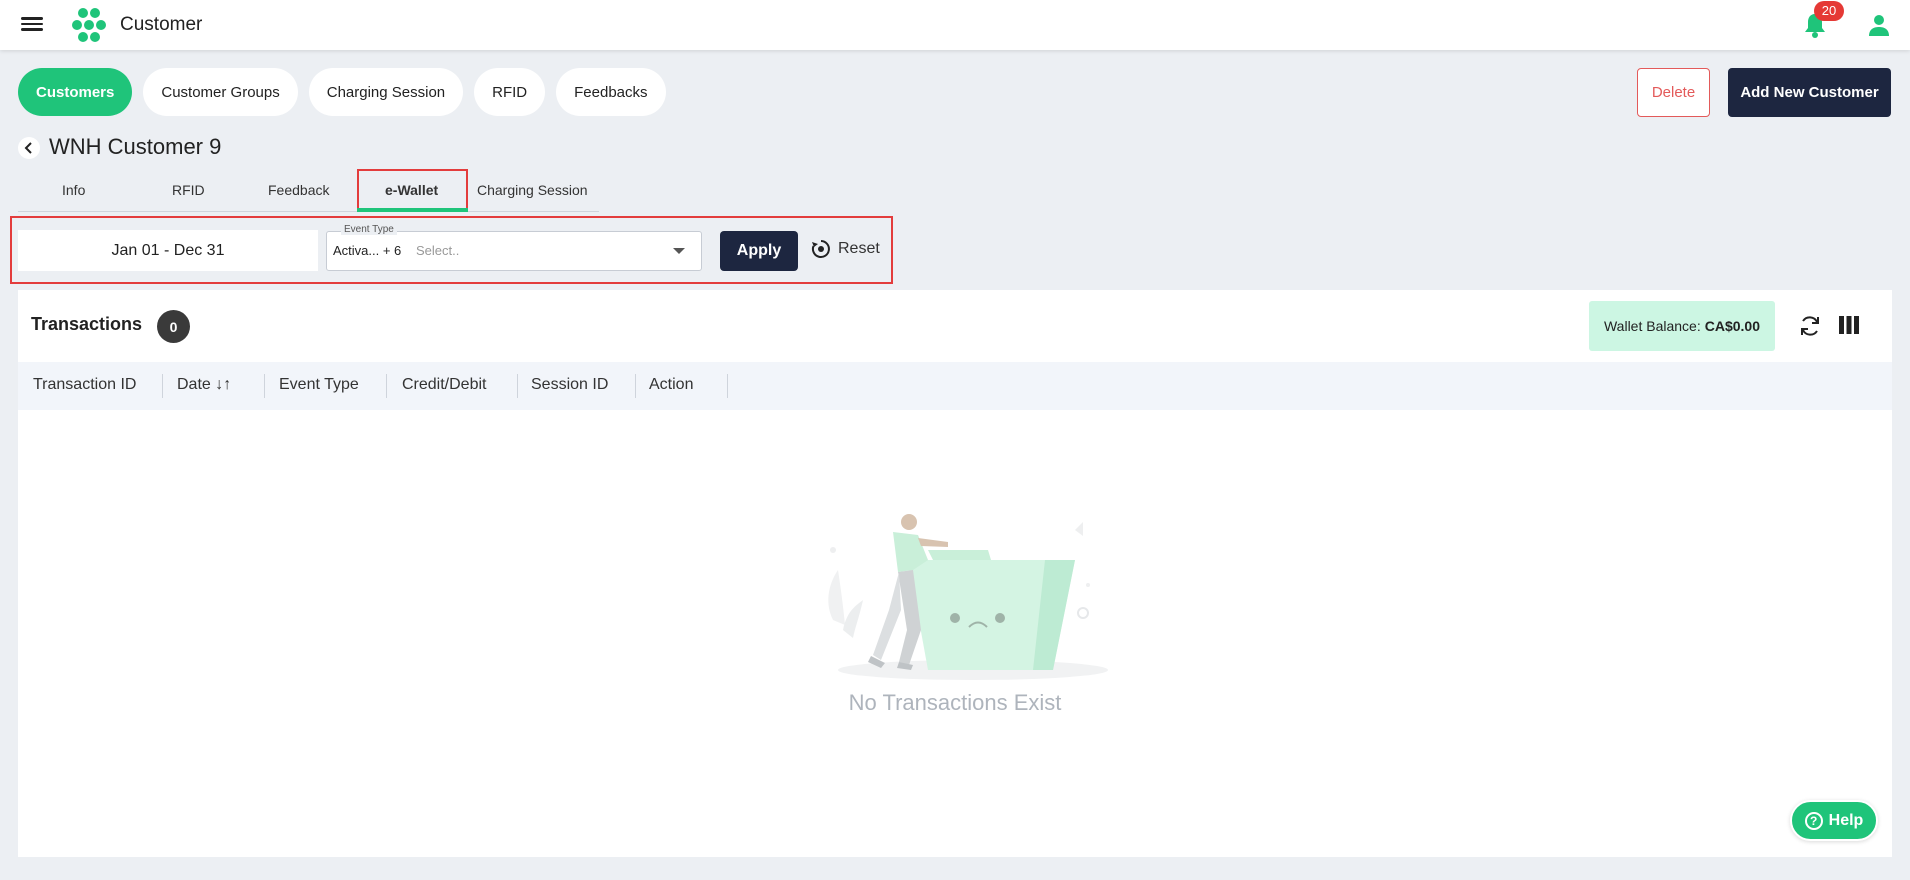  What do you see at coordinates (444, 385) in the screenshot?
I see `column-credit-debit: Credit/Debit` at bounding box center [444, 385].